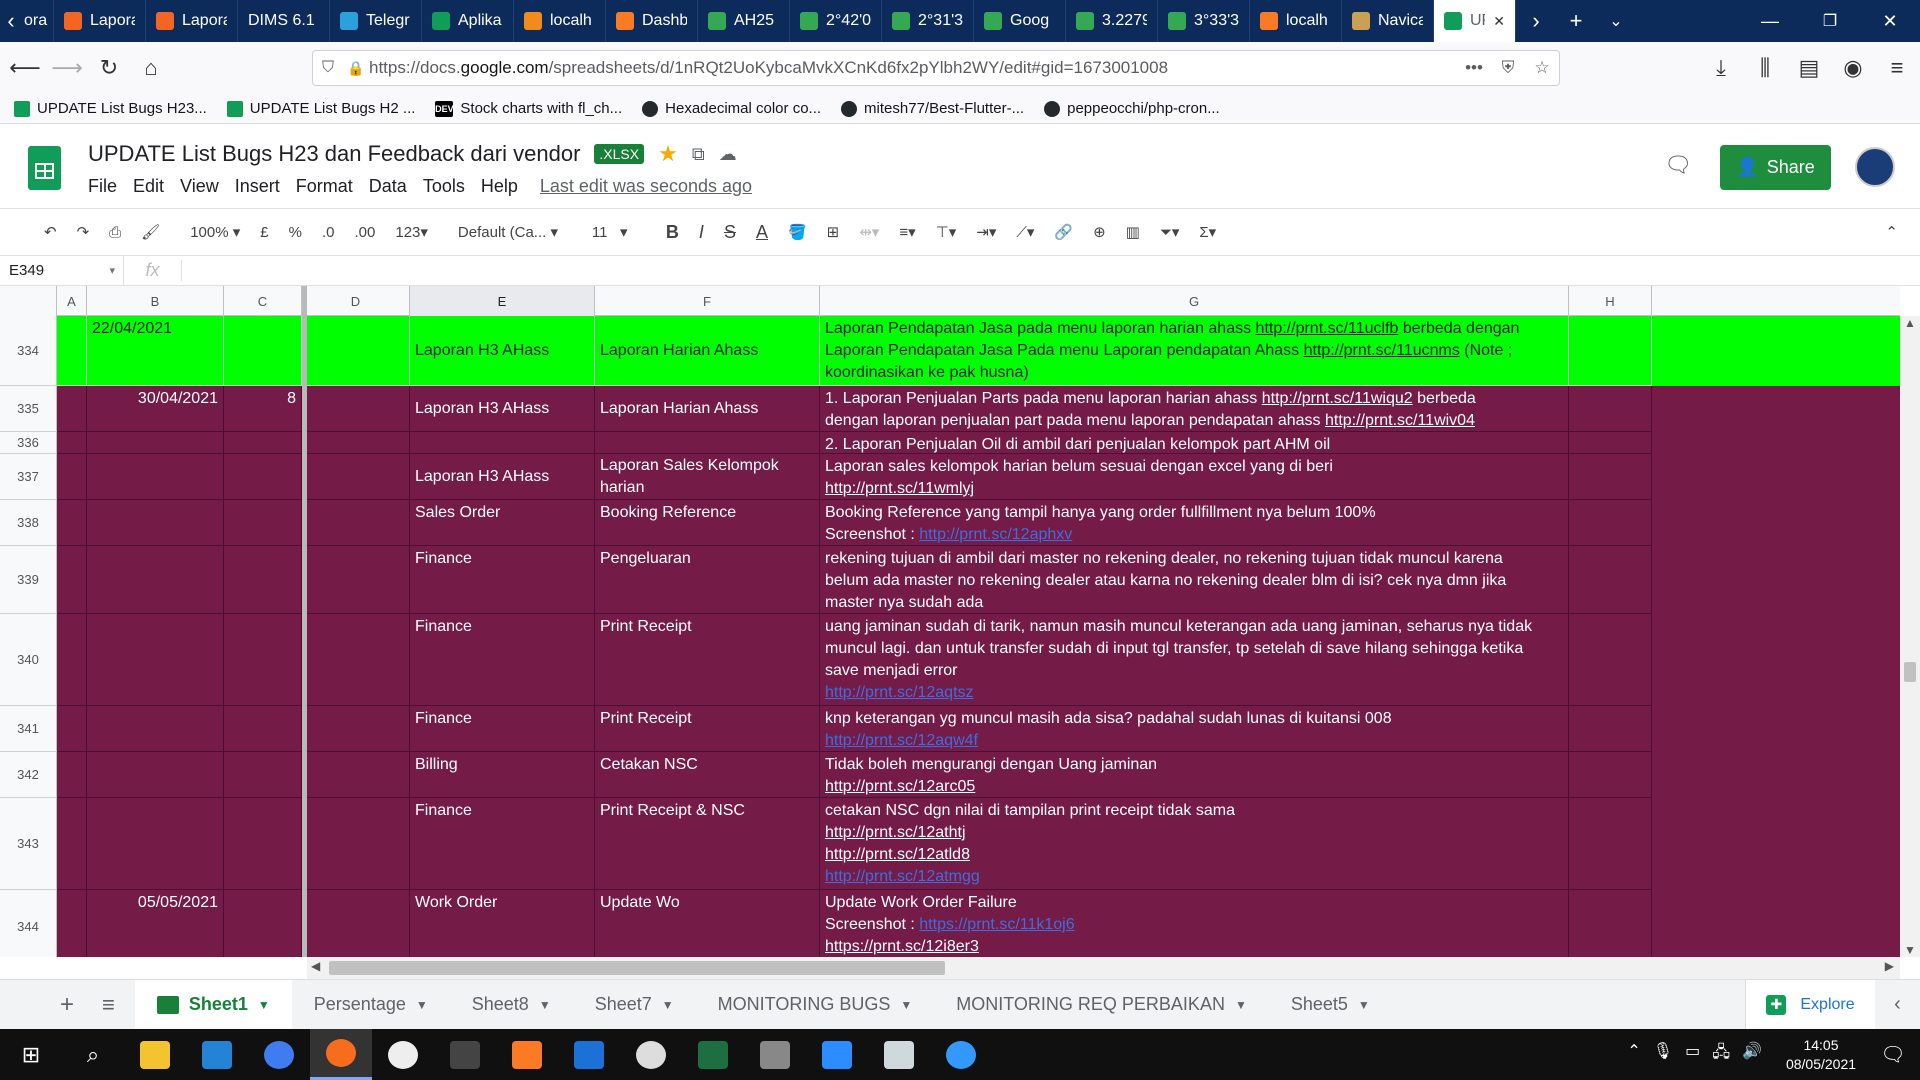 This screenshot has width=1920, height=1080. I want to click on download-icon: ⤓, so click(1721, 68).